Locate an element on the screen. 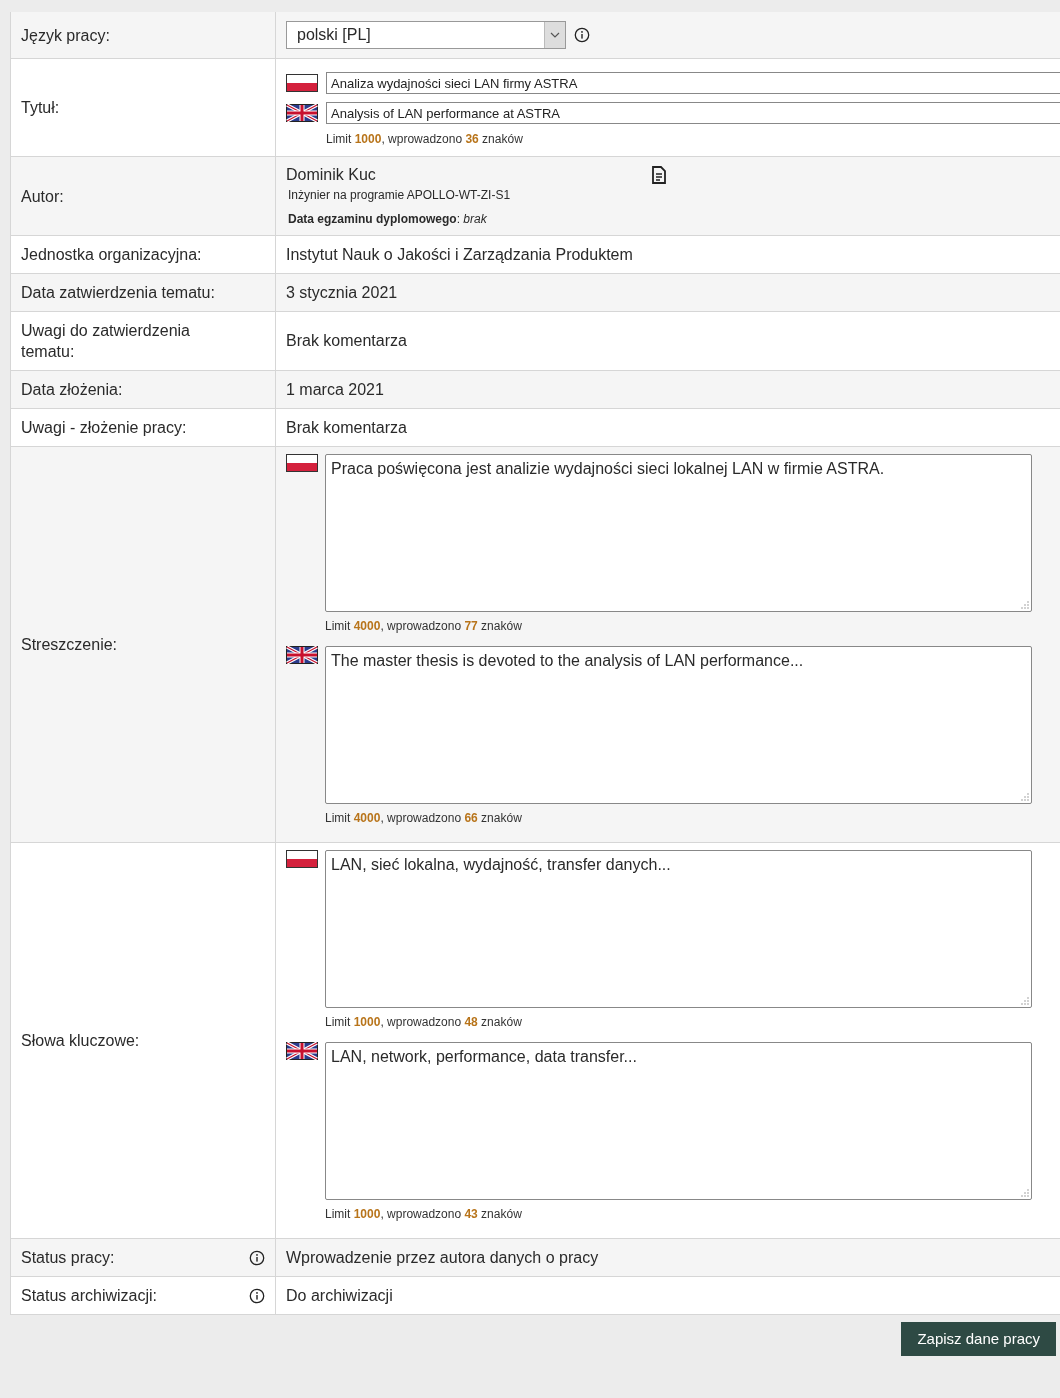  field-label: Streszczenie: is located at coordinates (69, 645).